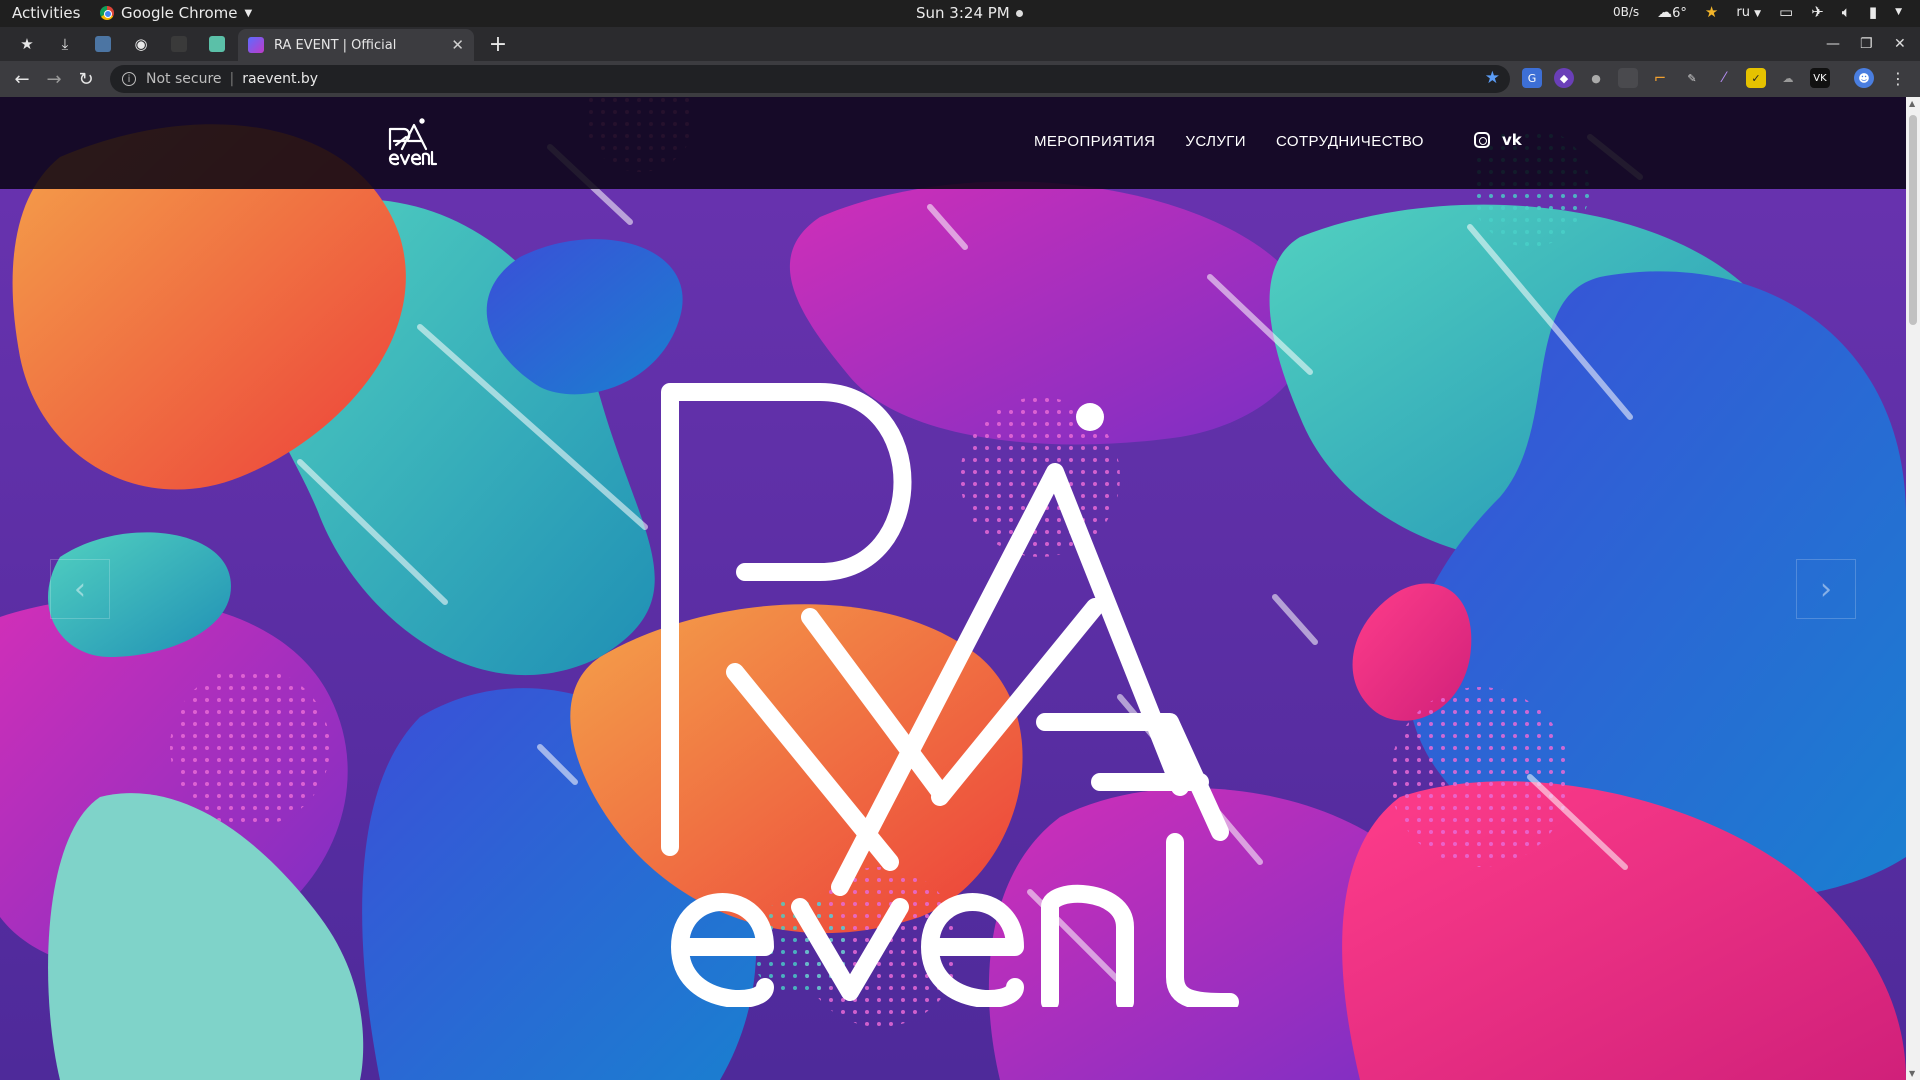  Describe the element at coordinates (1665, 12) in the screenshot. I see `cloud-icon: ☁` at that location.